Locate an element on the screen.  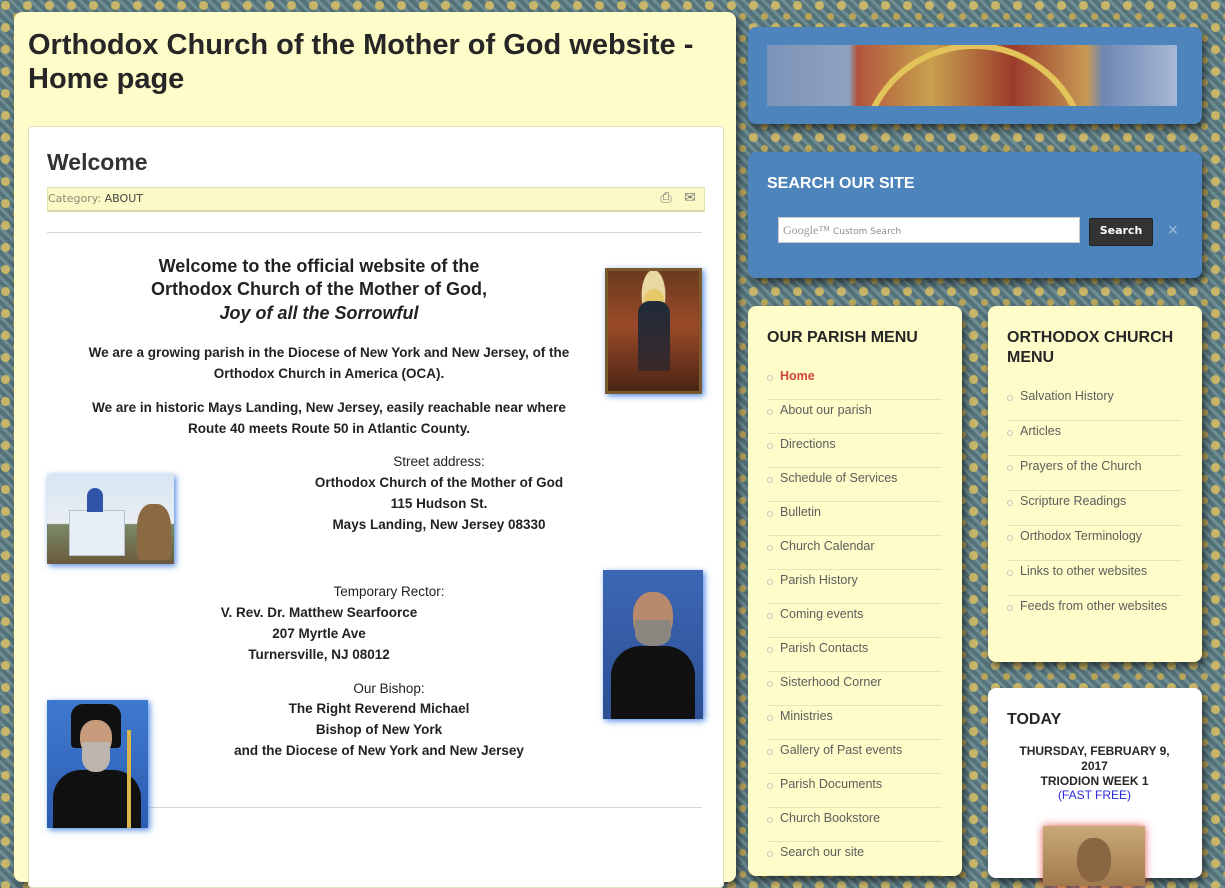
category-link: ABOUT is located at coordinates (124, 198).